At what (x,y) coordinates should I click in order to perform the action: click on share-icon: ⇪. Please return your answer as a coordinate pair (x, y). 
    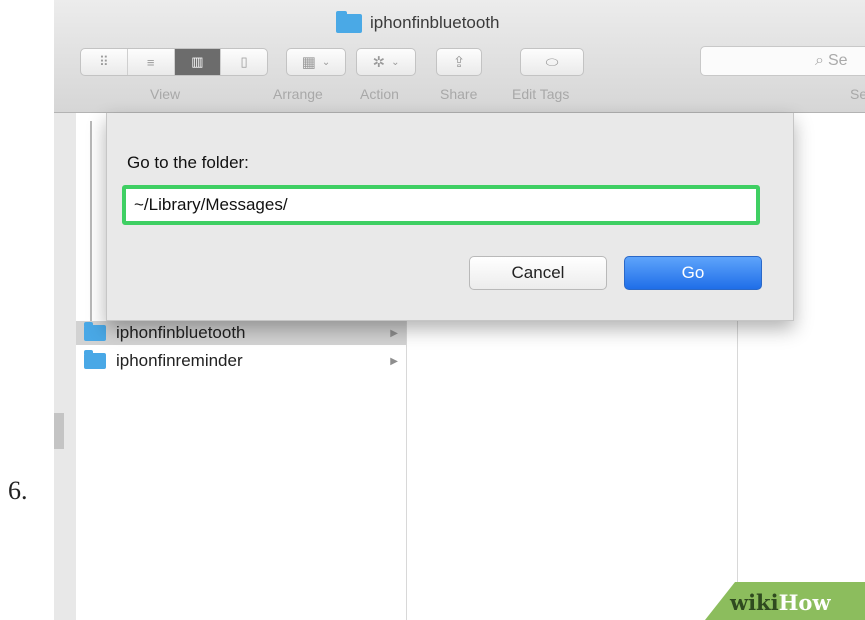
    Looking at the image, I should click on (459, 62).